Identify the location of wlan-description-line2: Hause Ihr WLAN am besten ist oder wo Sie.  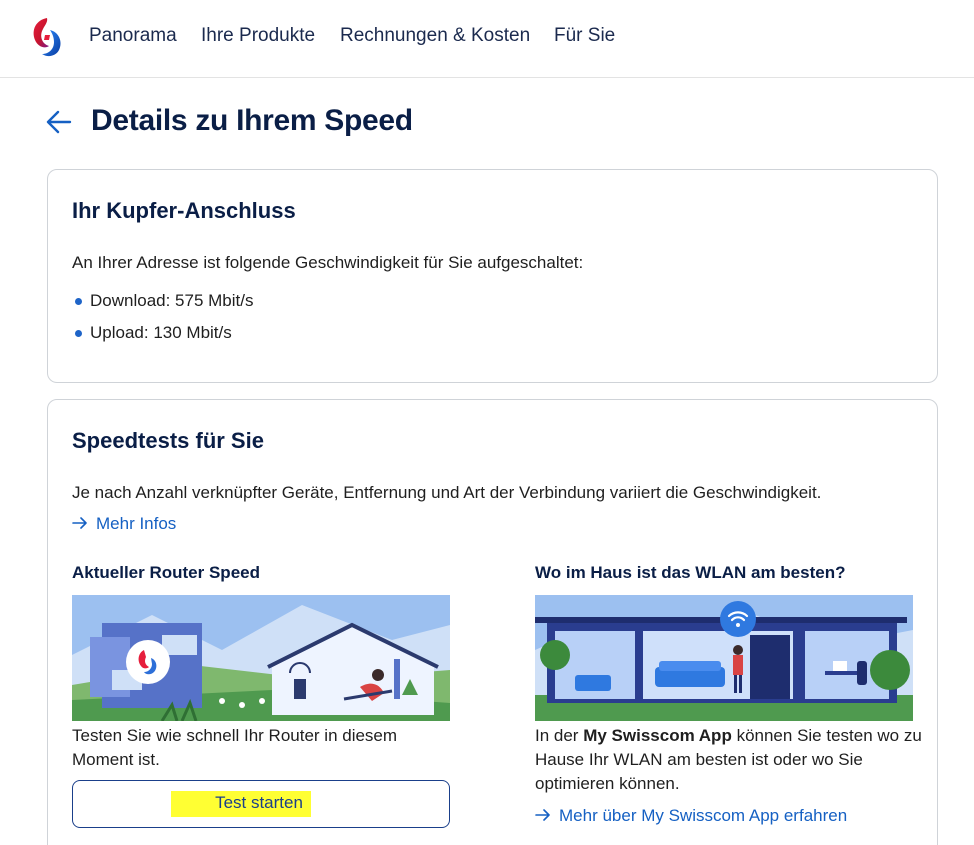
(699, 759).